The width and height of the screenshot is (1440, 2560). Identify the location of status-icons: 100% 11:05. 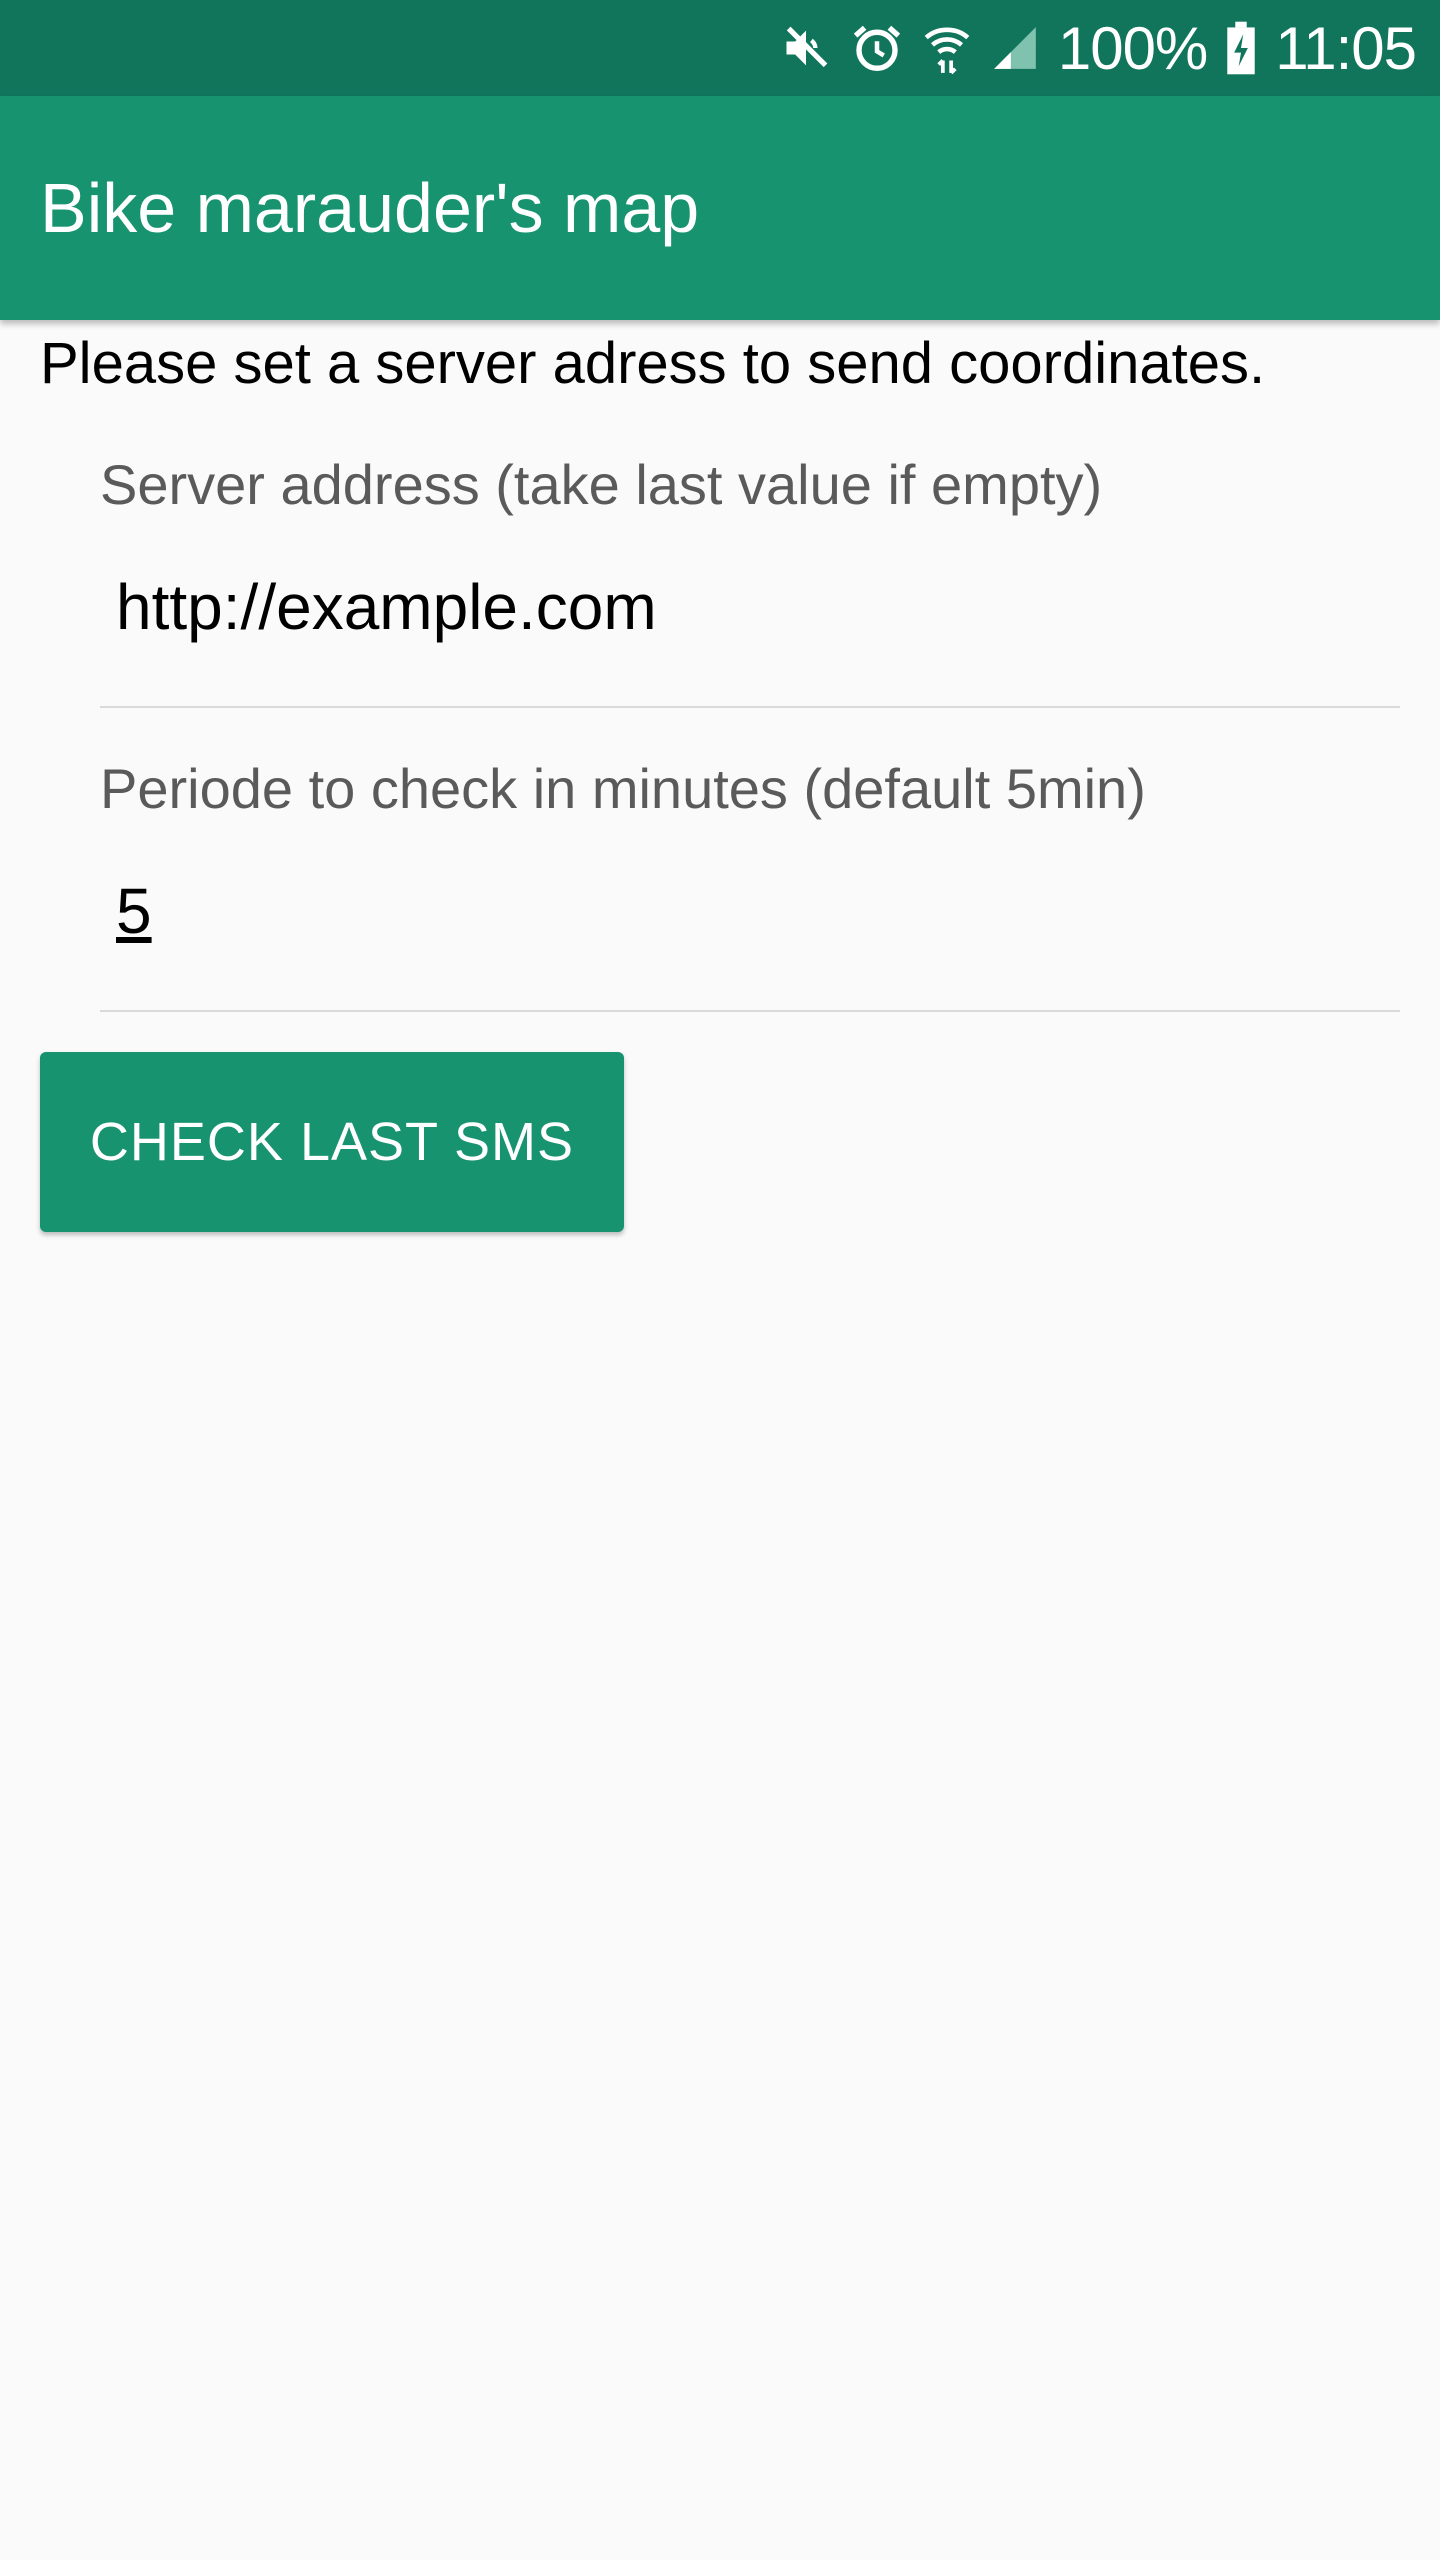
(1098, 48).